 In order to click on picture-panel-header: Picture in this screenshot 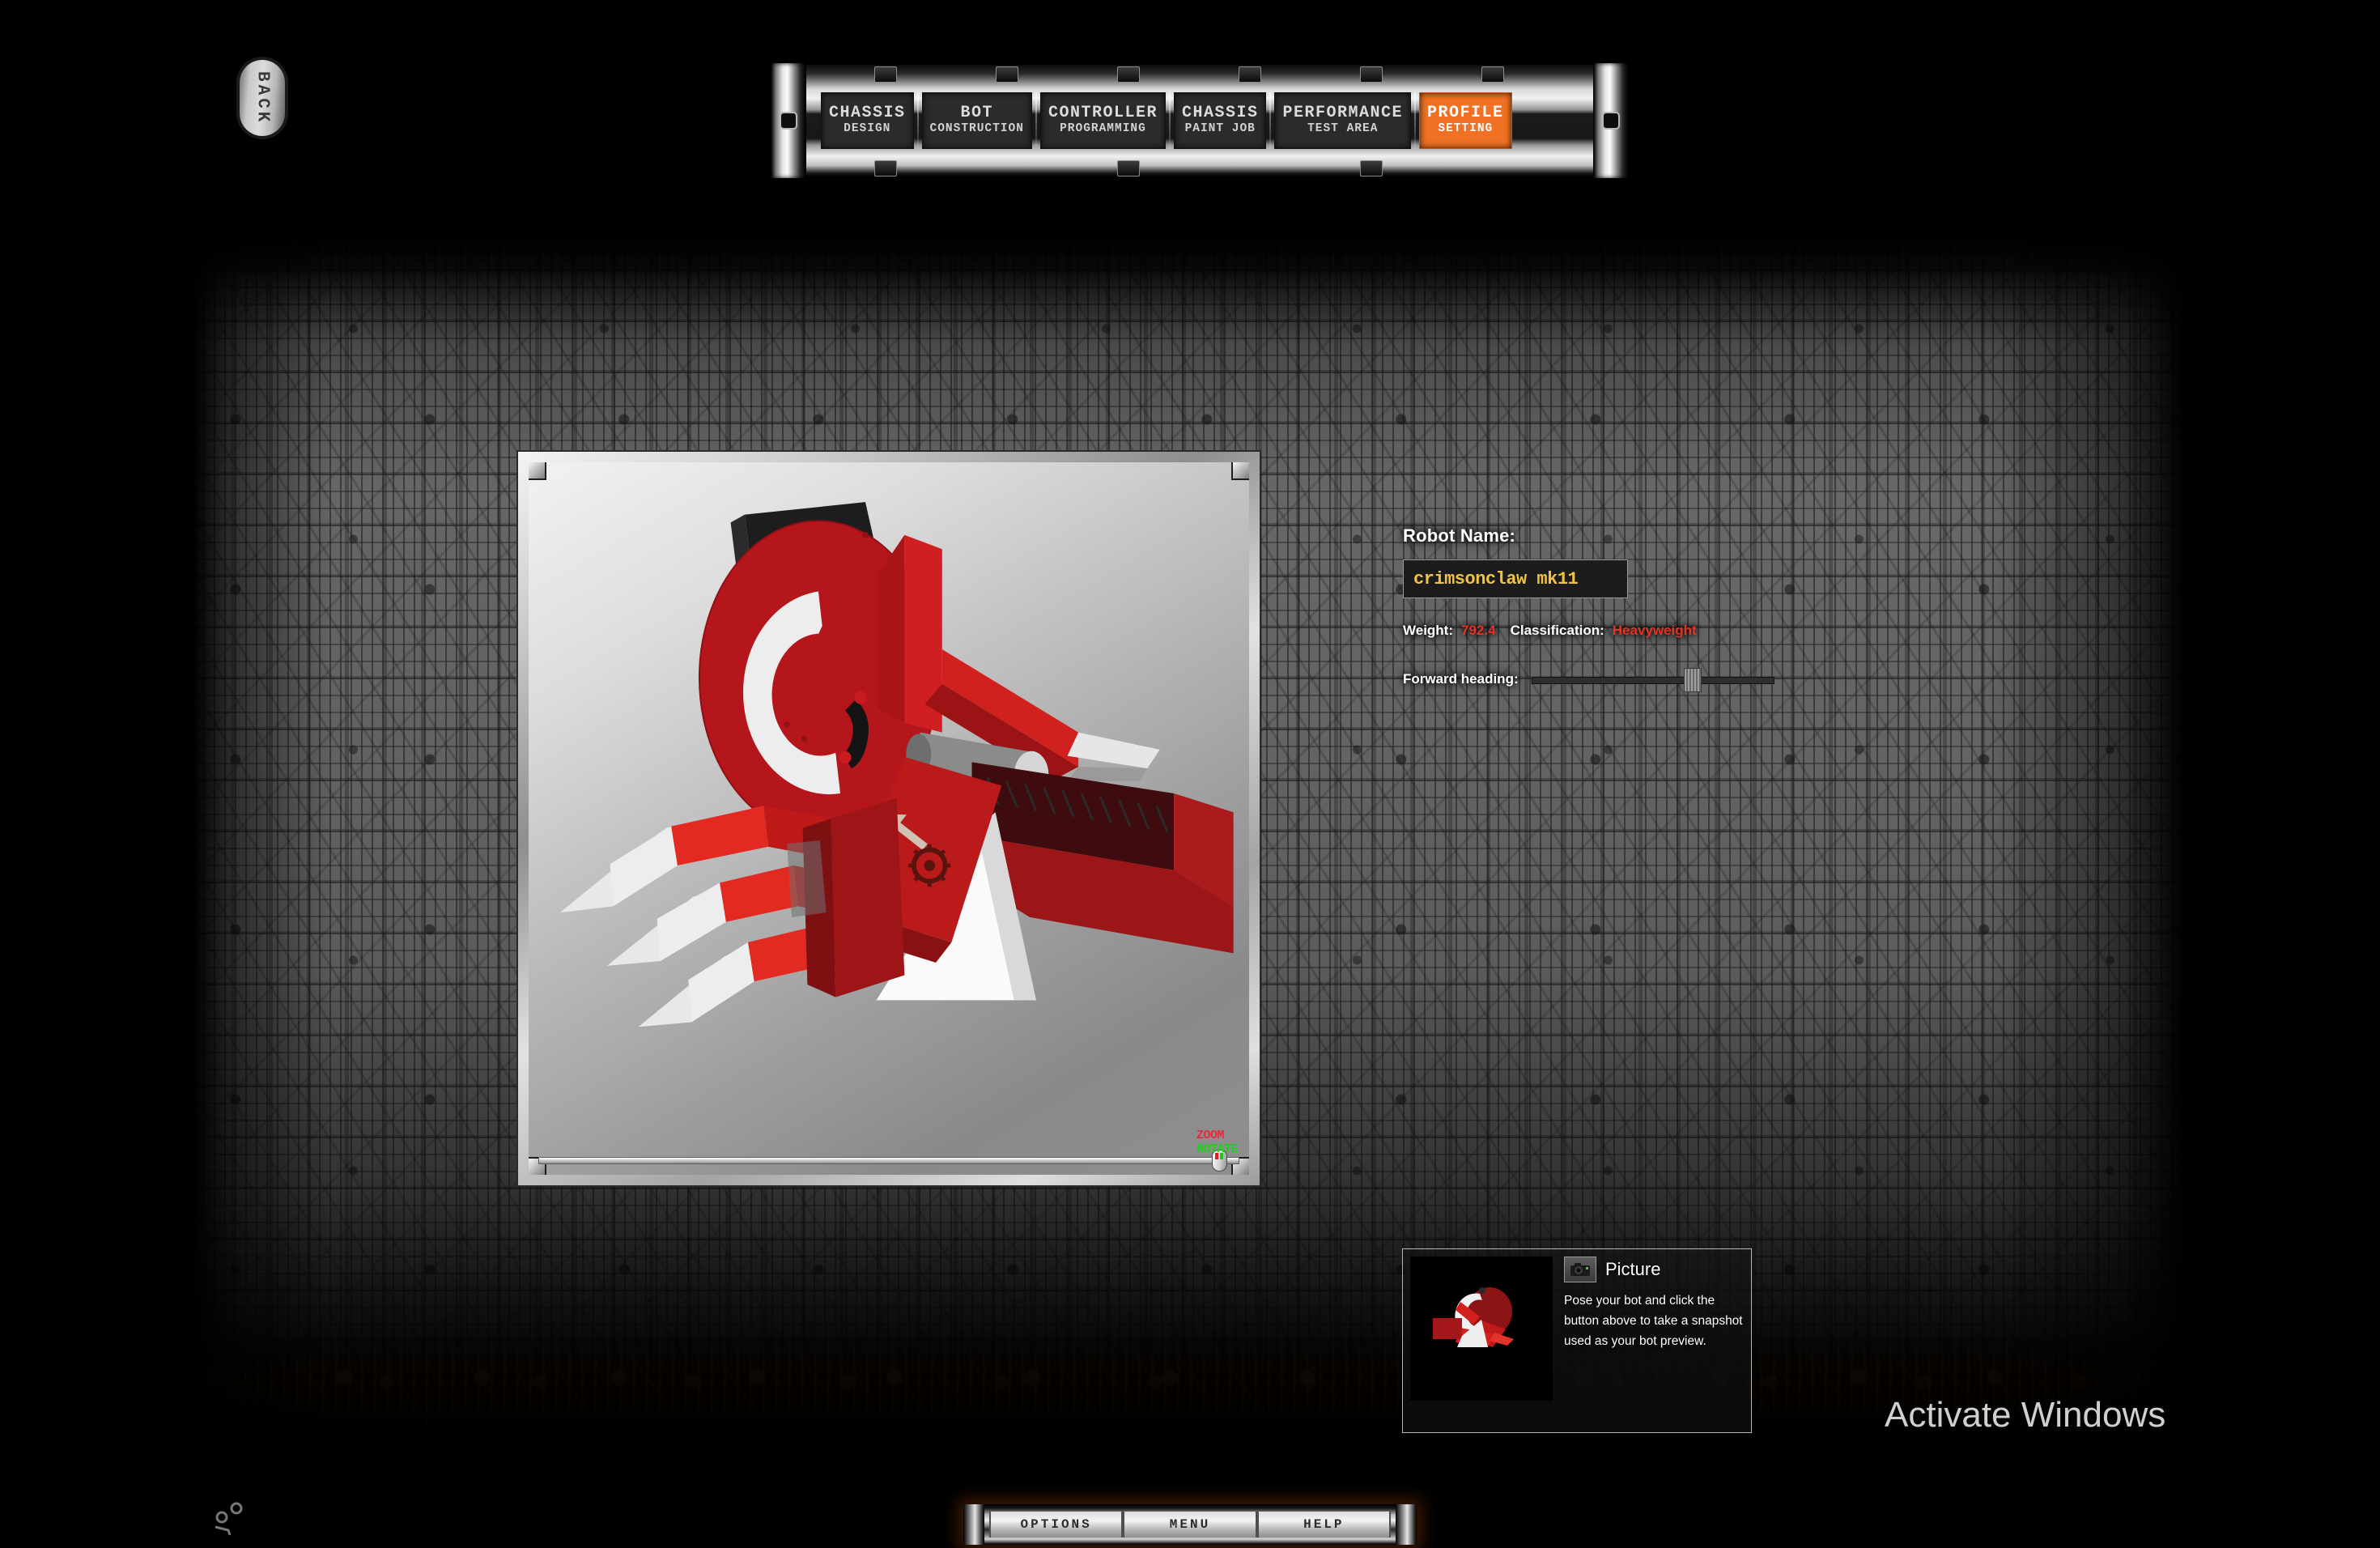, I will do `click(1654, 1269)`.